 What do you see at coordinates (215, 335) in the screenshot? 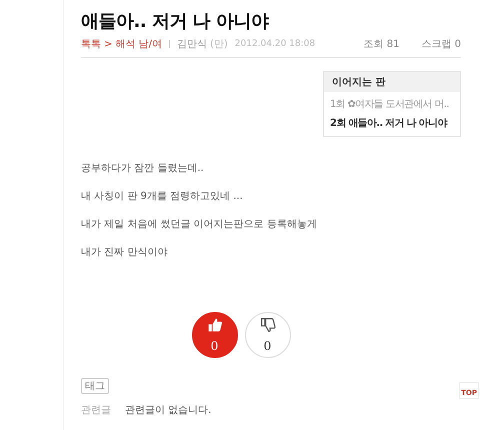
I see `like-button: 0` at bounding box center [215, 335].